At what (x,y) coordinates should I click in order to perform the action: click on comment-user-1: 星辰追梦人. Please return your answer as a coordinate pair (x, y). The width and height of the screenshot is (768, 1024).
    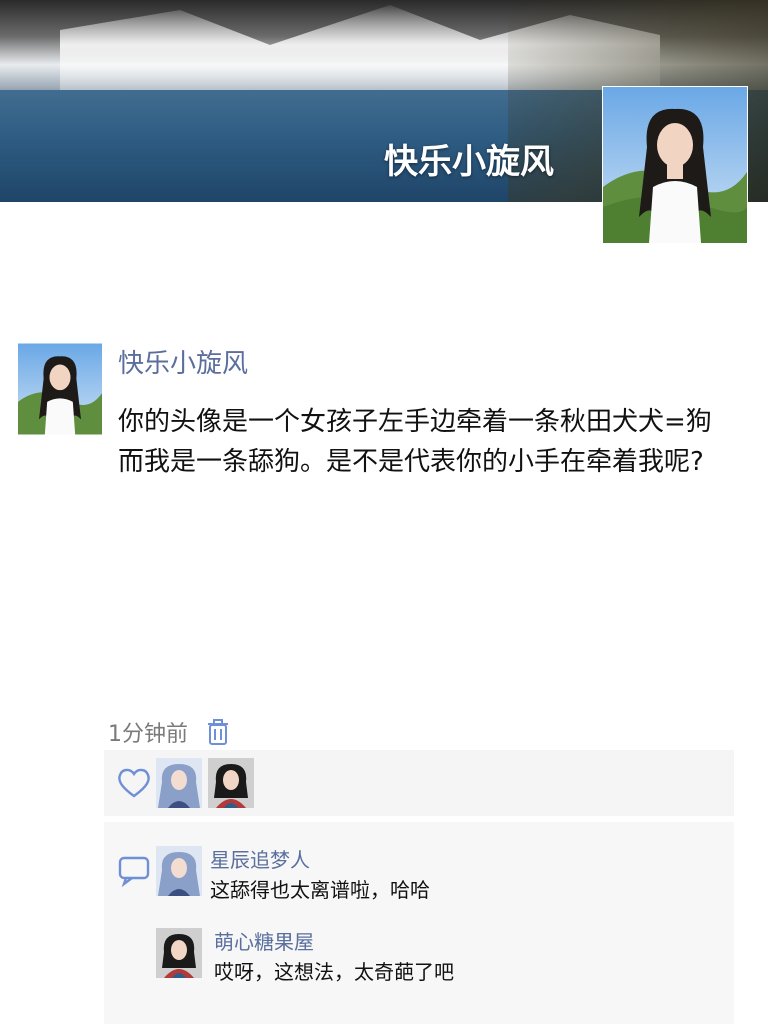
    Looking at the image, I should click on (260, 858).